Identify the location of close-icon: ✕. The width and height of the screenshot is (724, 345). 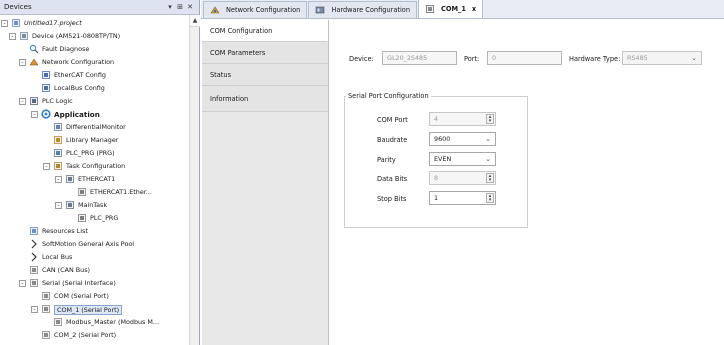
(190, 7).